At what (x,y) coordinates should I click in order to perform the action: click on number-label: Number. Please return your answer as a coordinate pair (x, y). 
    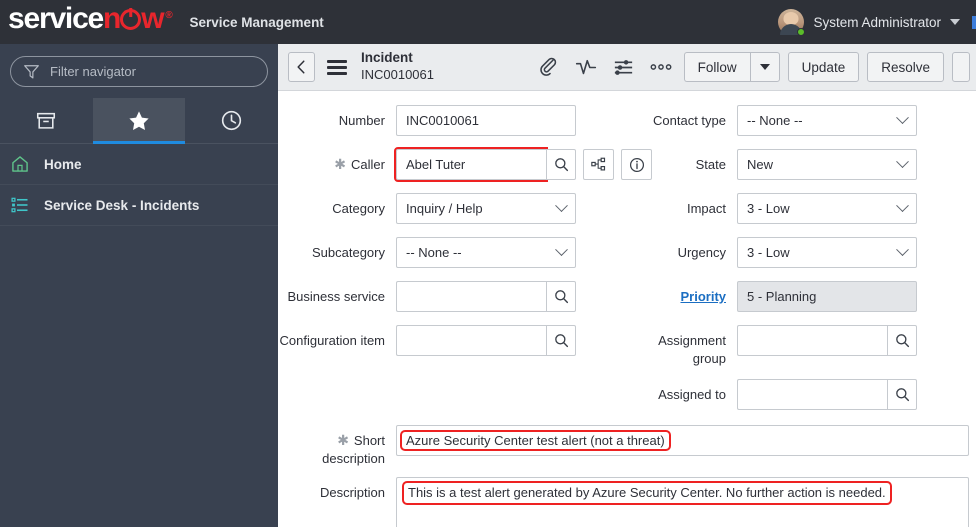
    Looking at the image, I should click on (361, 120).